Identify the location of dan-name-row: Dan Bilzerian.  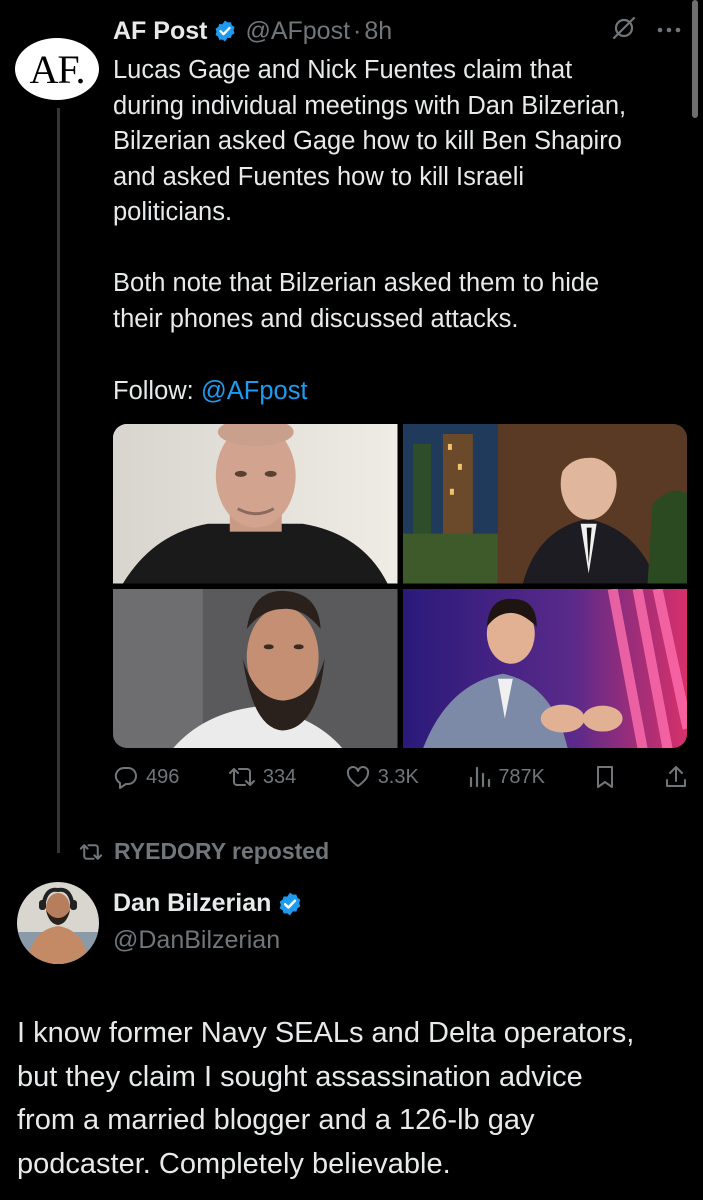
(208, 903).